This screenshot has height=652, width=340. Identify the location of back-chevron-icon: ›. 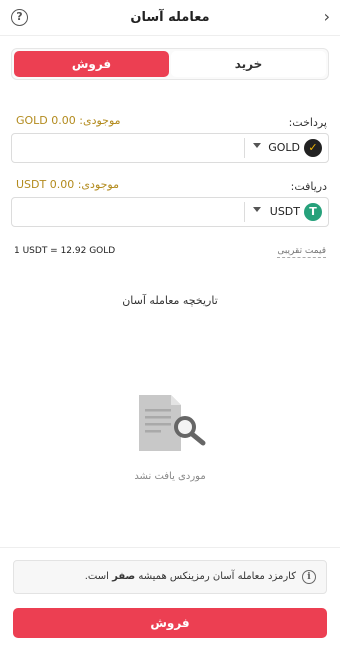
(327, 17).